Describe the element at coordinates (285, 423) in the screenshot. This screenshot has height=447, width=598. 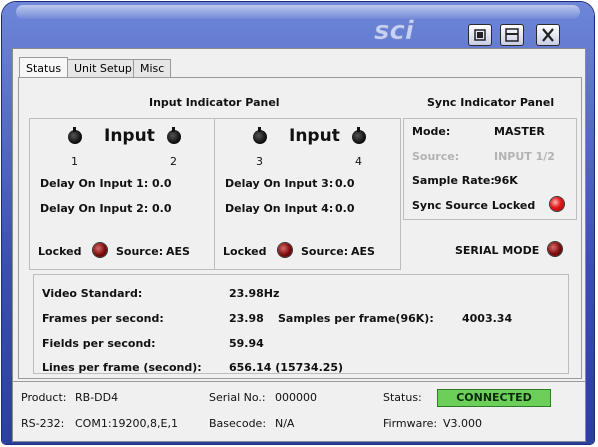
I see `basecode-value: N/A` at that location.